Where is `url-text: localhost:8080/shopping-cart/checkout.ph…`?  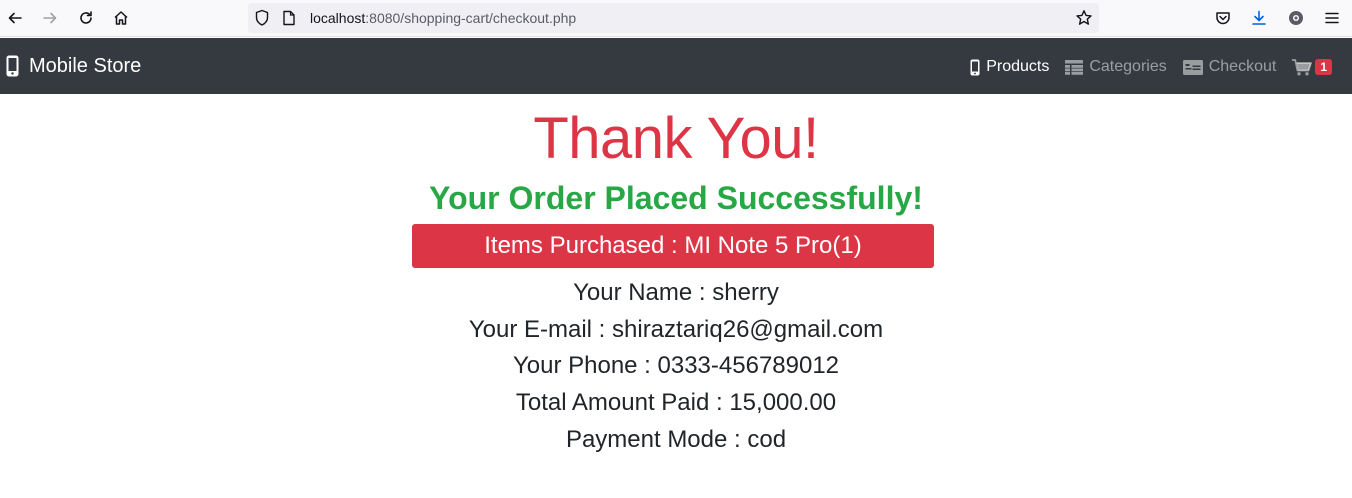
url-text: localhost:8080/shopping-cart/checkout.ph… is located at coordinates (443, 18).